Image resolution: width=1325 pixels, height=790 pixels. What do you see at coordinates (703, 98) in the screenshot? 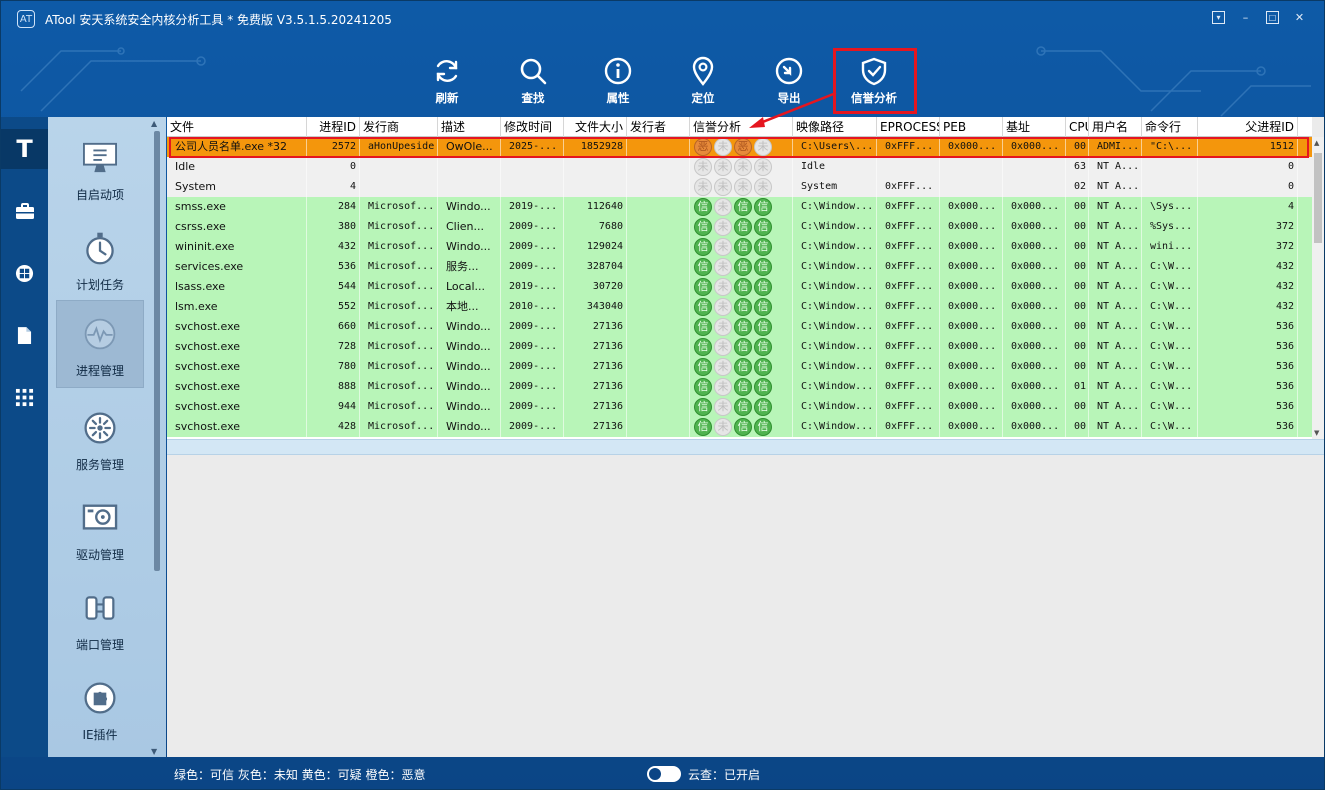
I see `locate-label: 定位` at bounding box center [703, 98].